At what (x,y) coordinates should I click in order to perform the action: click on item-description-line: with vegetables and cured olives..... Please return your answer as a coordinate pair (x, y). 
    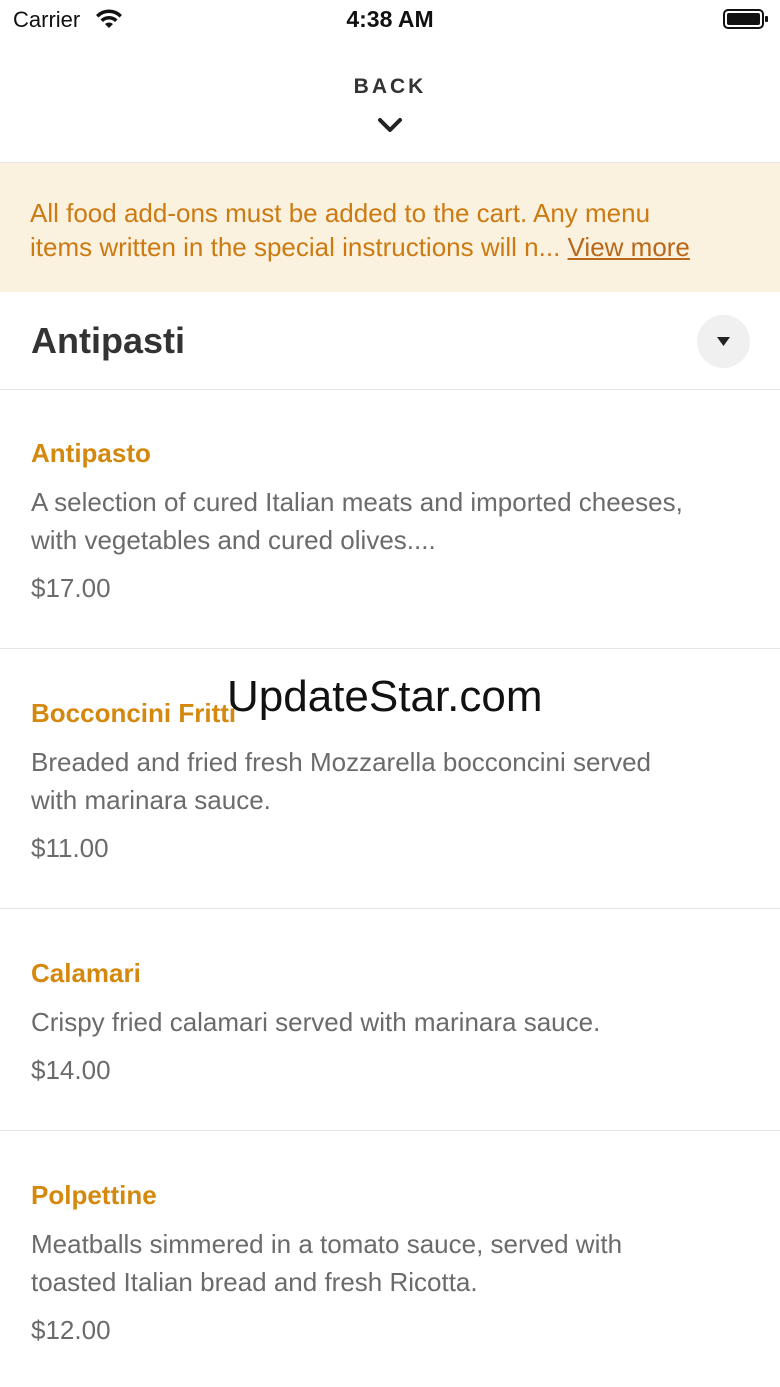
    Looking at the image, I should click on (233, 540).